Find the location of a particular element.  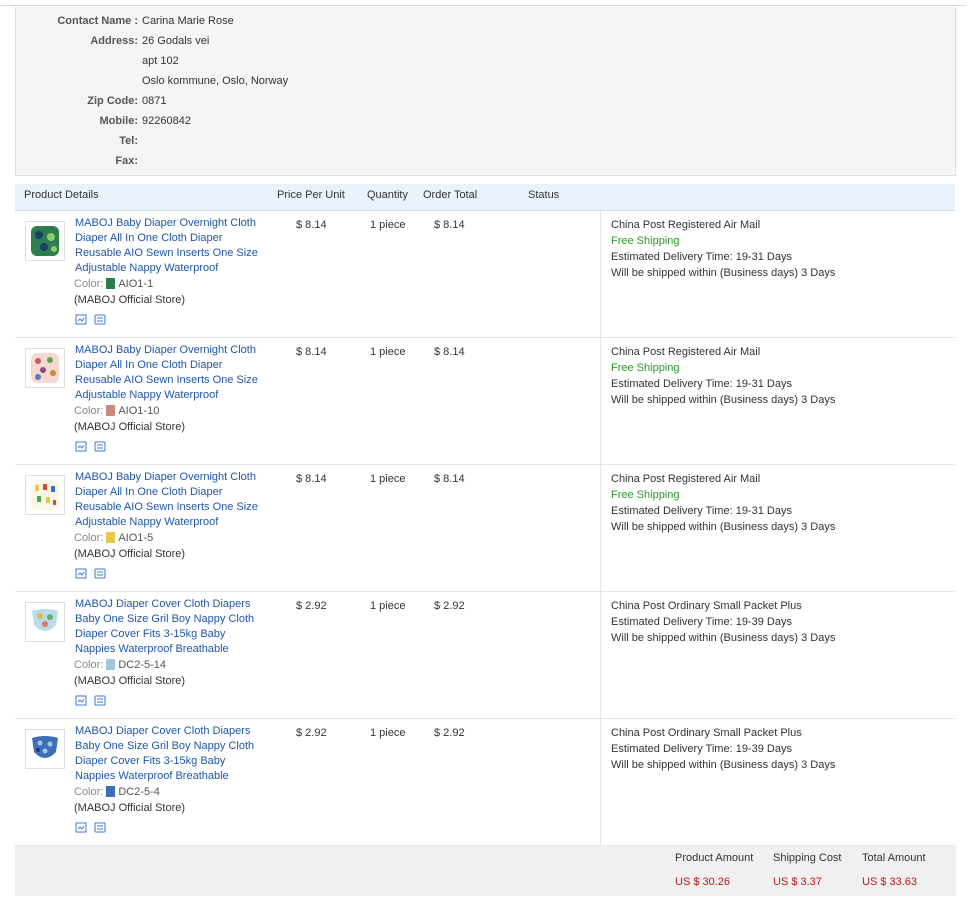

address-line1: 26 Godals vei is located at coordinates (176, 41).